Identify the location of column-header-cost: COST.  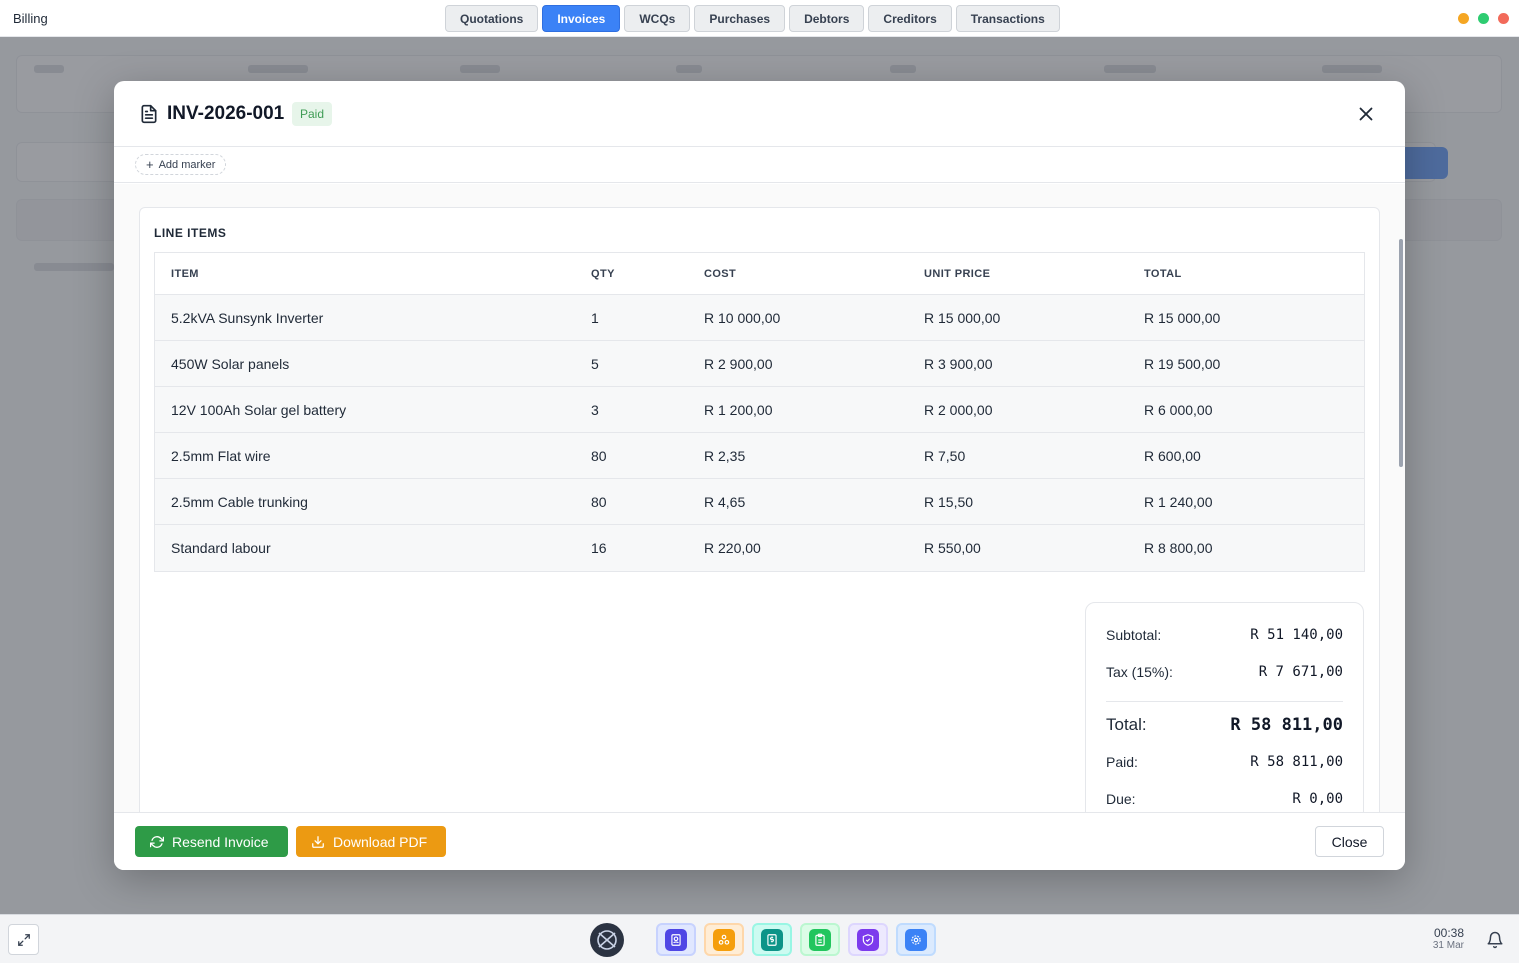
(720, 273).